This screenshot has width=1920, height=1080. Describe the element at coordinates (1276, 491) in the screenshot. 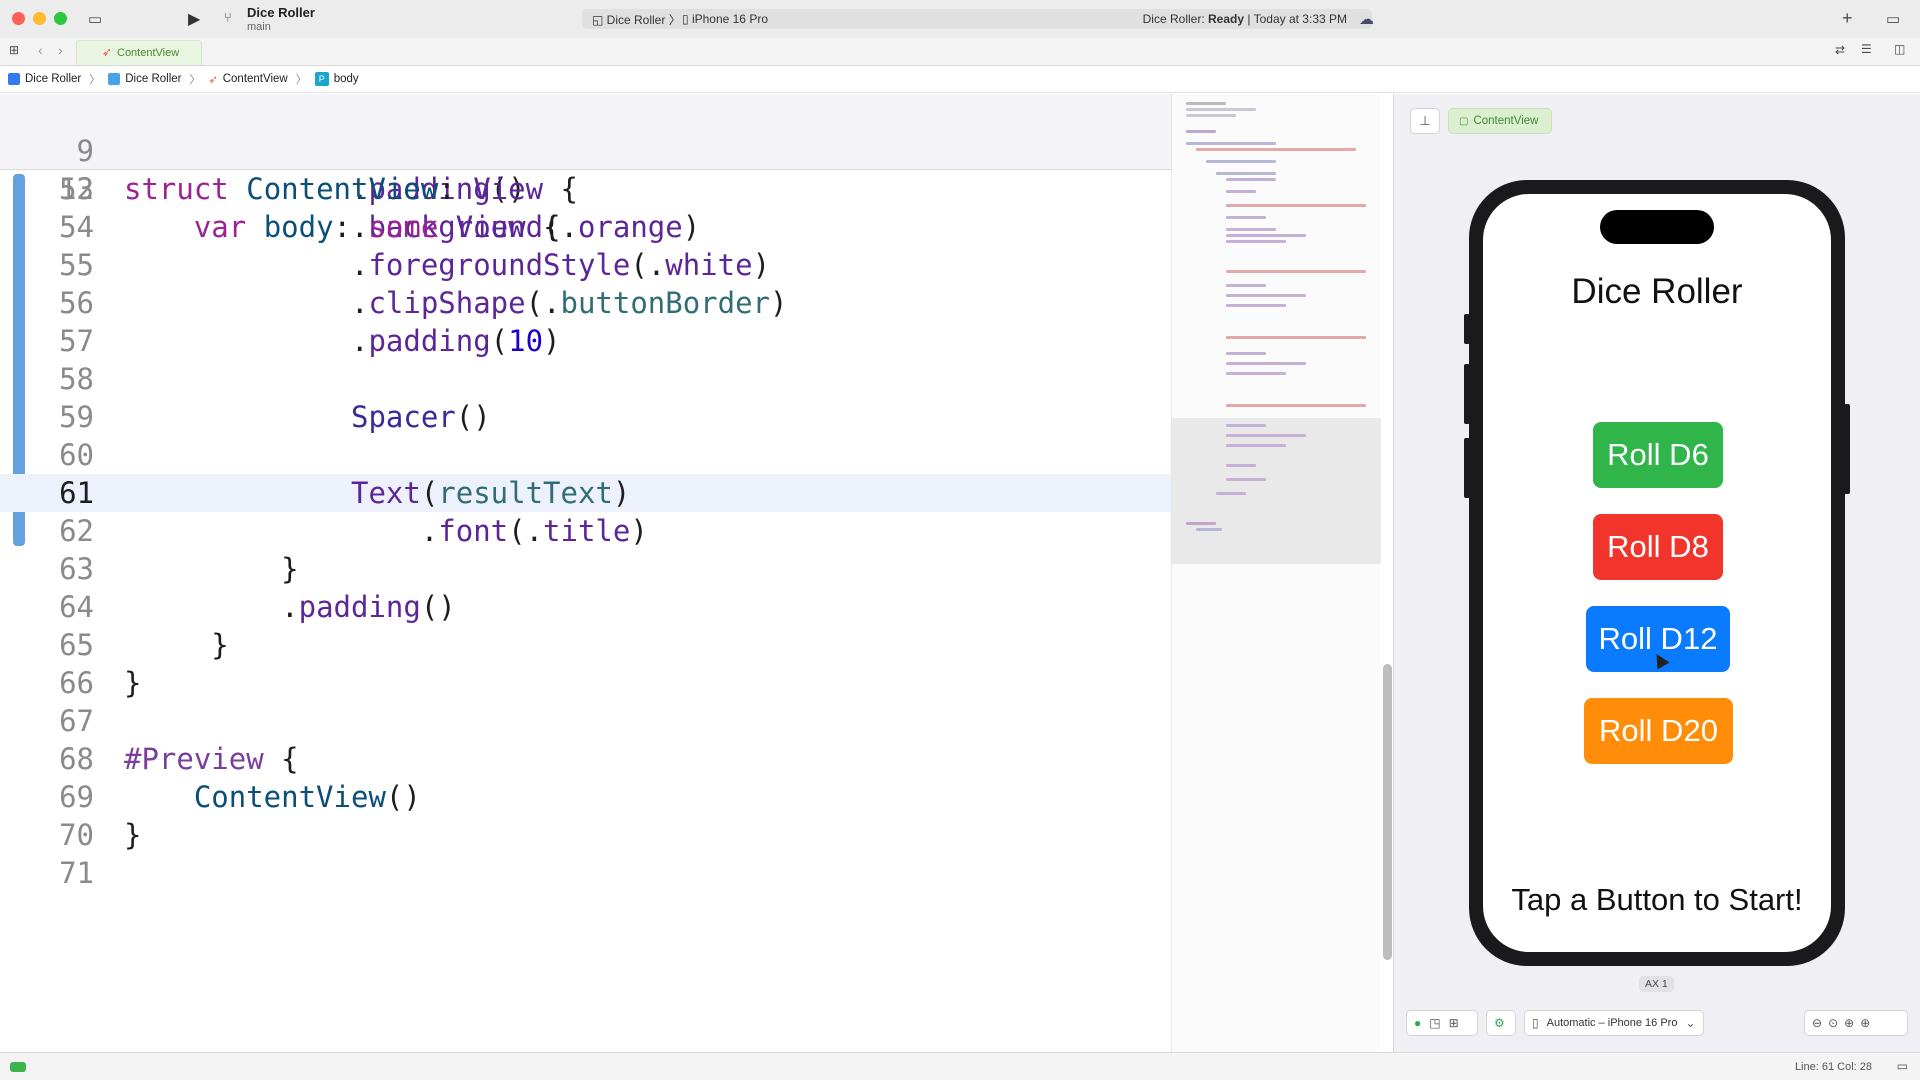

I see `minimap-viewport` at that location.